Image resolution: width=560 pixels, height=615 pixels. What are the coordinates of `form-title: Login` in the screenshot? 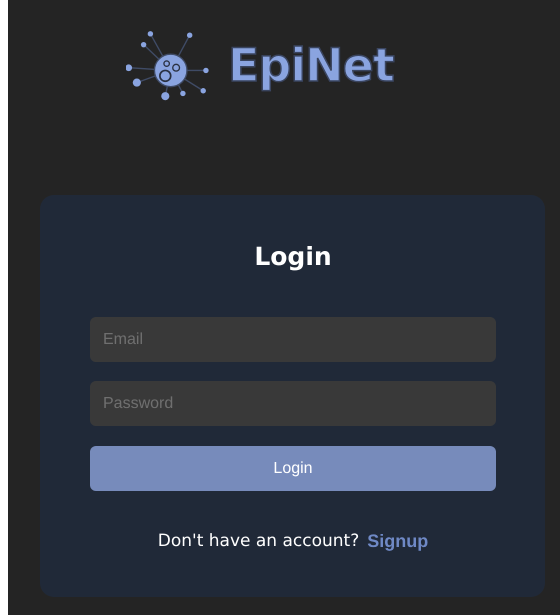 It's located at (293, 257).